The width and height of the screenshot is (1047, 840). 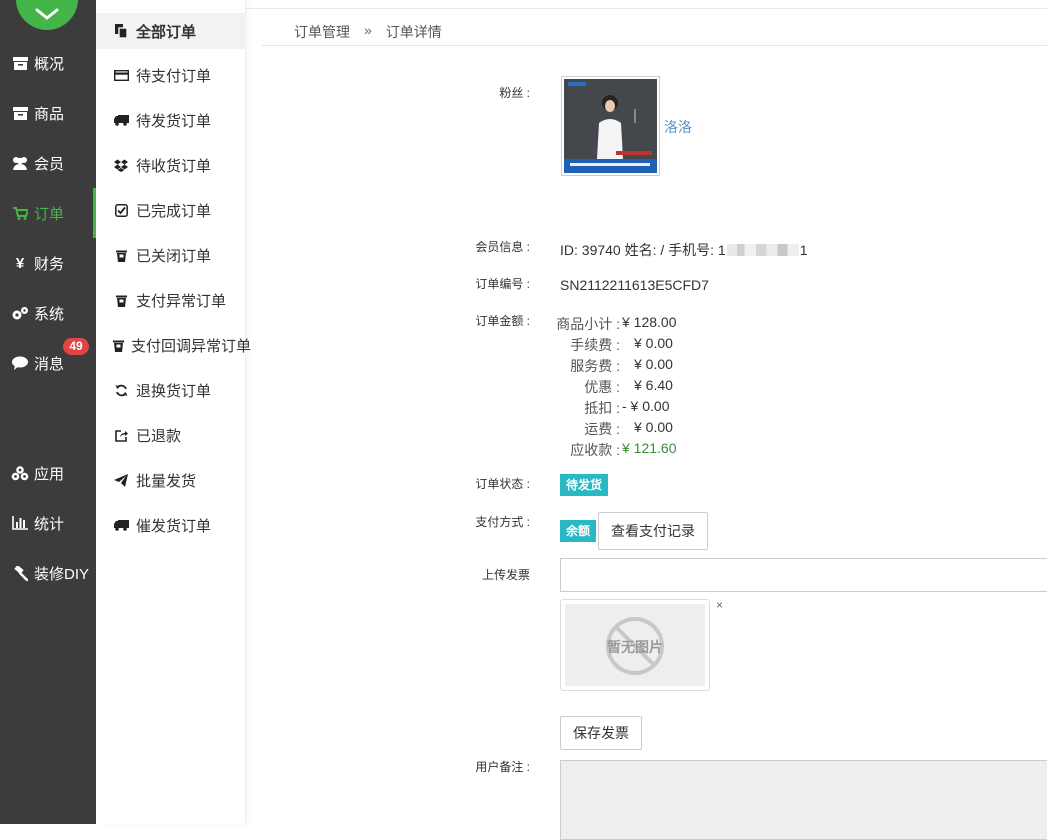 I want to click on sidebar-item-label: 商品, so click(x=49, y=114).